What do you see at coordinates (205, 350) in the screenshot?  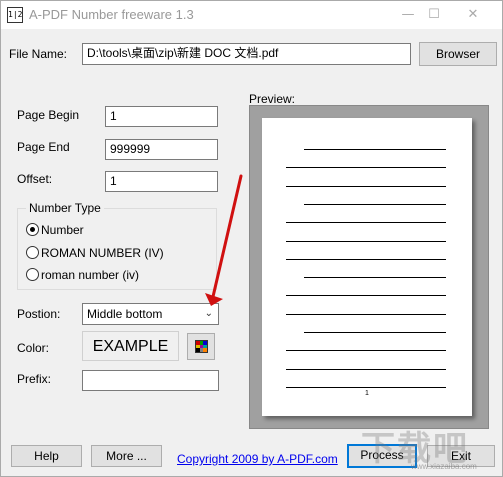 I see `palette-swatch` at bounding box center [205, 350].